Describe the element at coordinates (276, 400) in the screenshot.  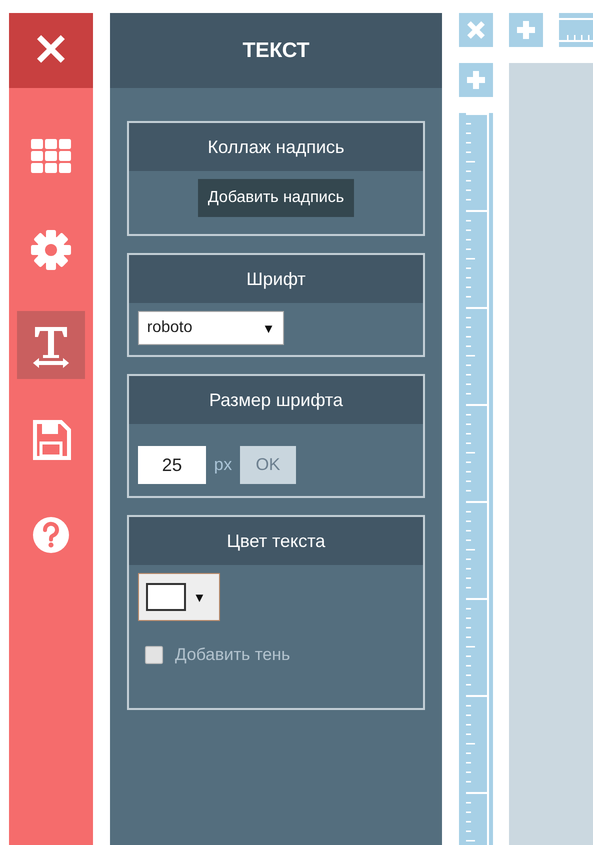
I see `section-title: Размер шрифта` at that location.